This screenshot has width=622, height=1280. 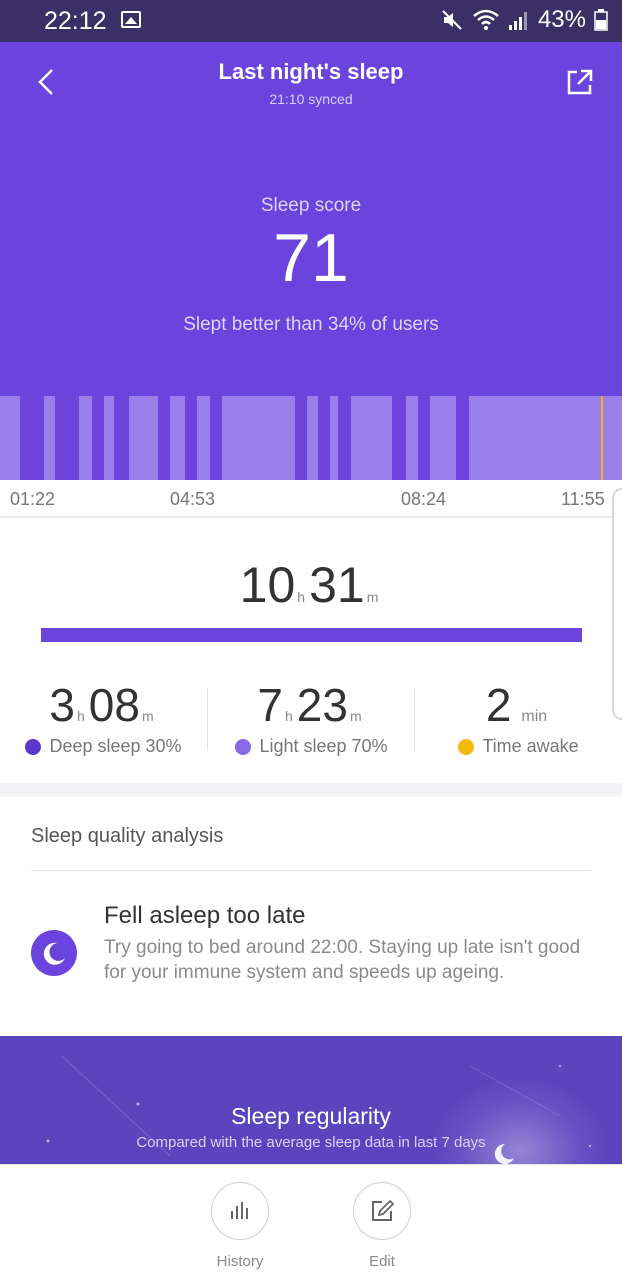 I want to click on score-label: Sleep score, so click(x=311, y=205).